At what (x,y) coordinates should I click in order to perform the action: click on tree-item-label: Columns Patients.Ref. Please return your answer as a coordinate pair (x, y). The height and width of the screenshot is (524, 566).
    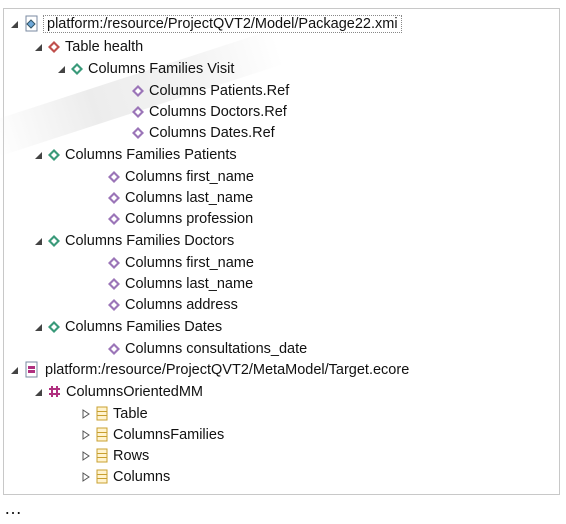
    Looking at the image, I should click on (219, 90).